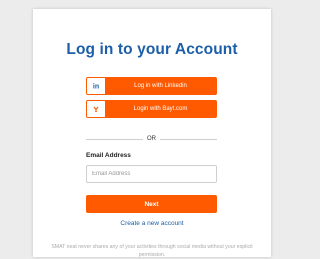  What do you see at coordinates (152, 223) in the screenshot?
I see `create-account-link: Create a new account` at bounding box center [152, 223].